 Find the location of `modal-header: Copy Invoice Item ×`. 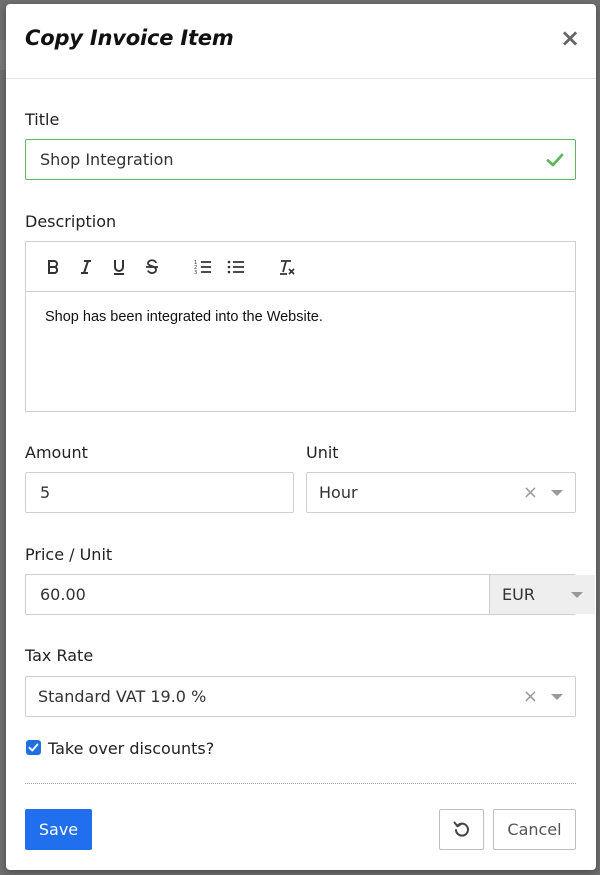

modal-header: Copy Invoice Item × is located at coordinates (301, 41).